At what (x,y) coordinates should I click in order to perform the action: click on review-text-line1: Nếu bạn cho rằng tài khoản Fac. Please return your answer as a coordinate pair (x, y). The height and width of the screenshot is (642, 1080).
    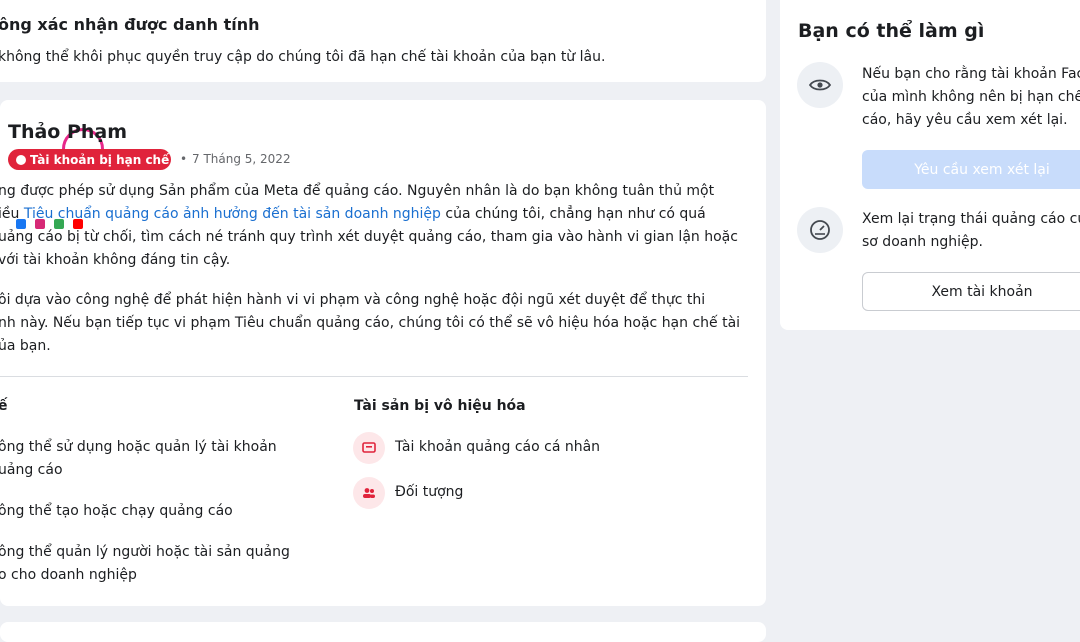
    Looking at the image, I should click on (971, 74).